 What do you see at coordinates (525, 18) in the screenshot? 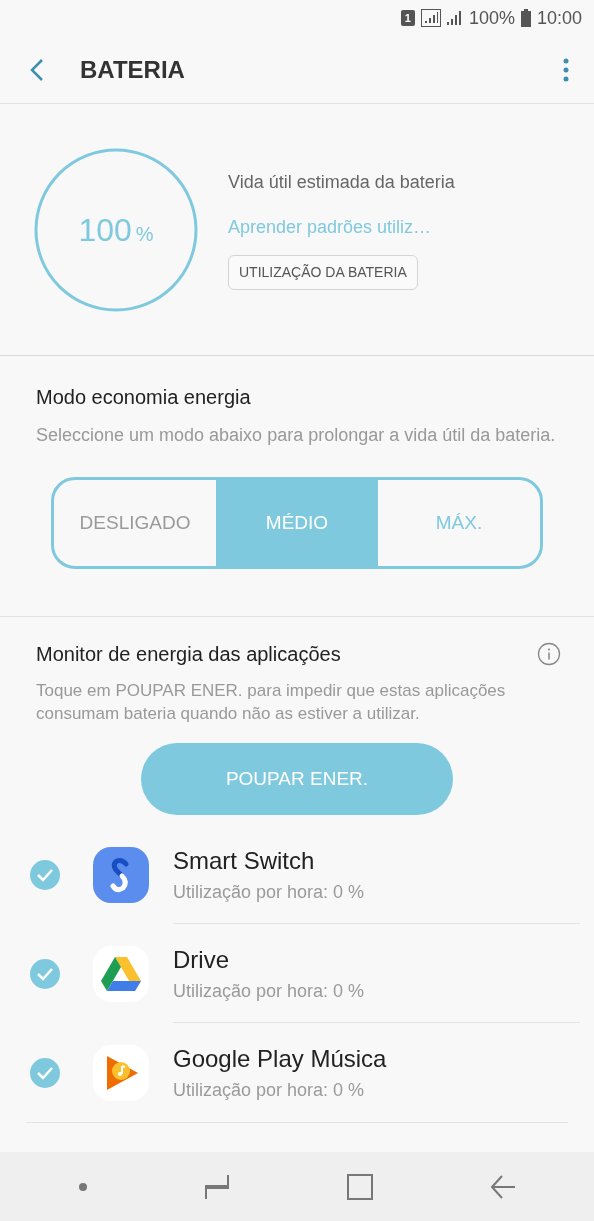
I see `battery-icon` at bounding box center [525, 18].